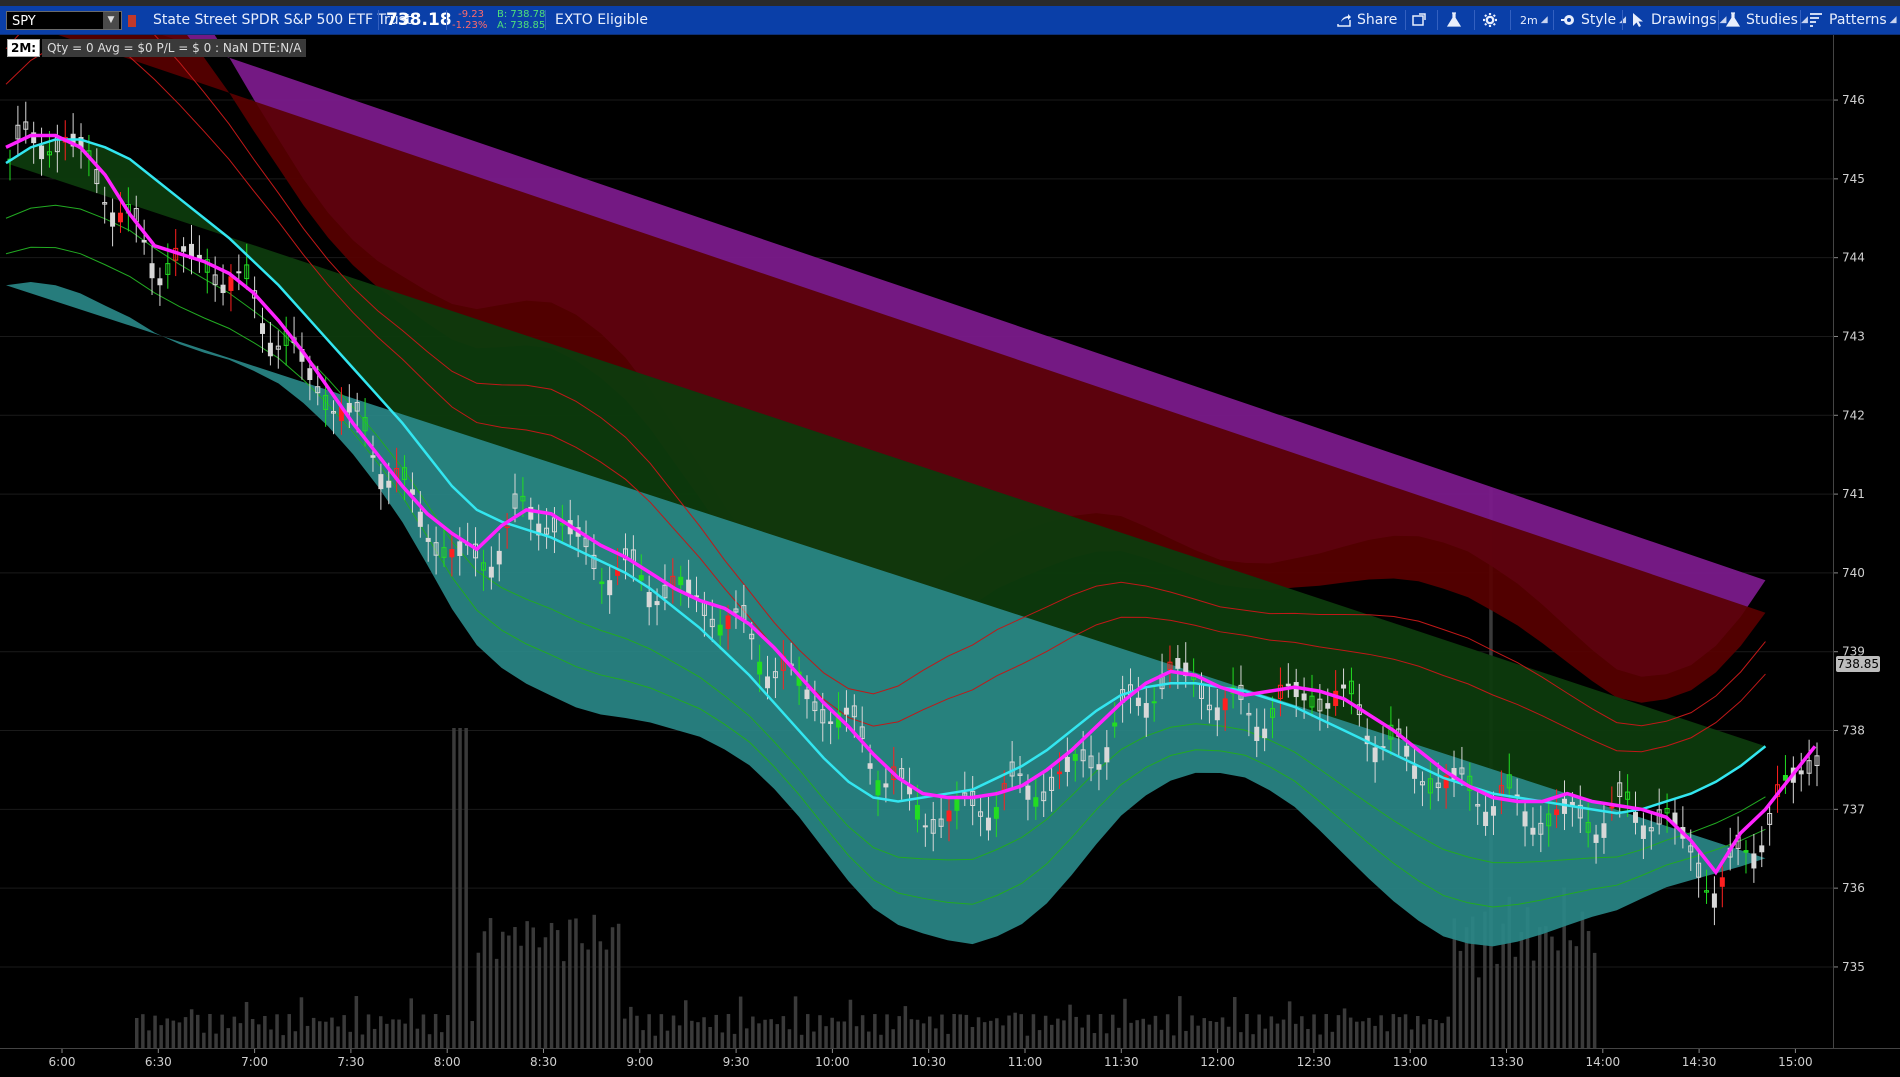  Describe the element at coordinates (1853, 809) in the screenshot. I see `price-tick-label: 737` at that location.